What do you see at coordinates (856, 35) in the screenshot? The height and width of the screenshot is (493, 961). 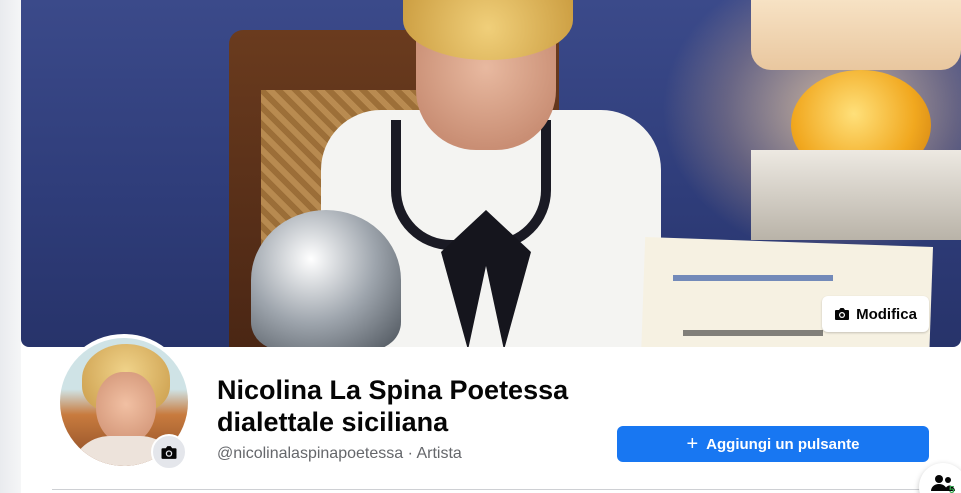 I see `cover-lampshade` at bounding box center [856, 35].